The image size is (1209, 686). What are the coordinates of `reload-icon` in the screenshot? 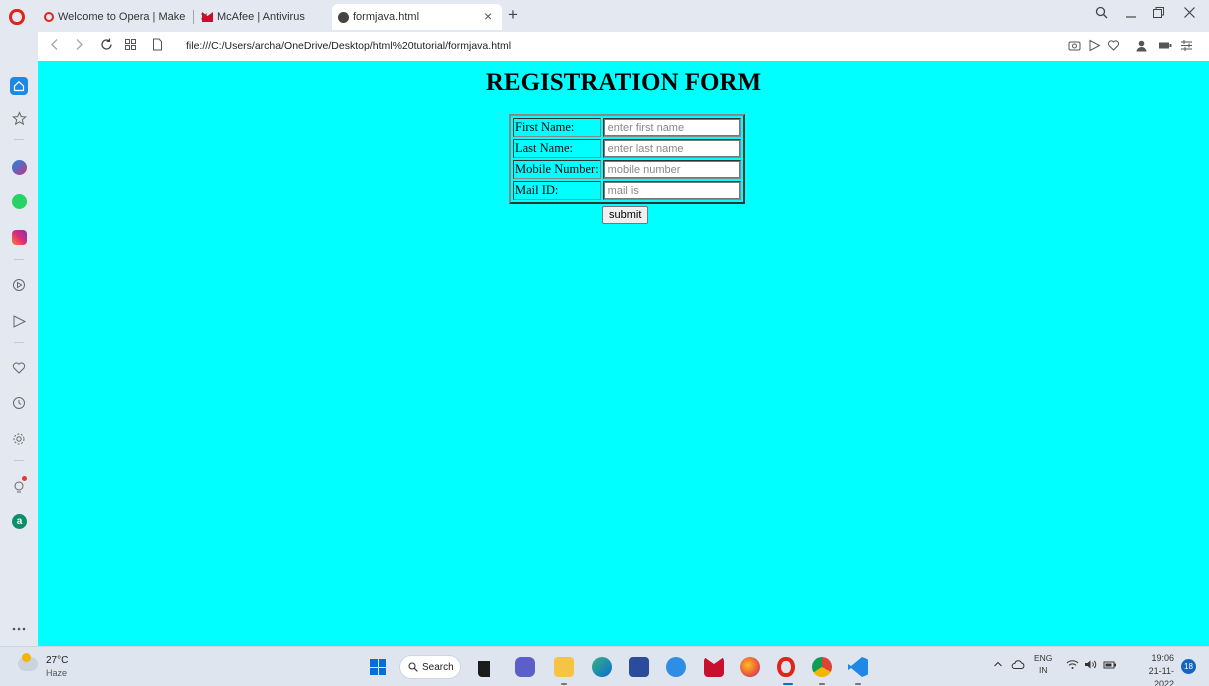 It's located at (106, 46).